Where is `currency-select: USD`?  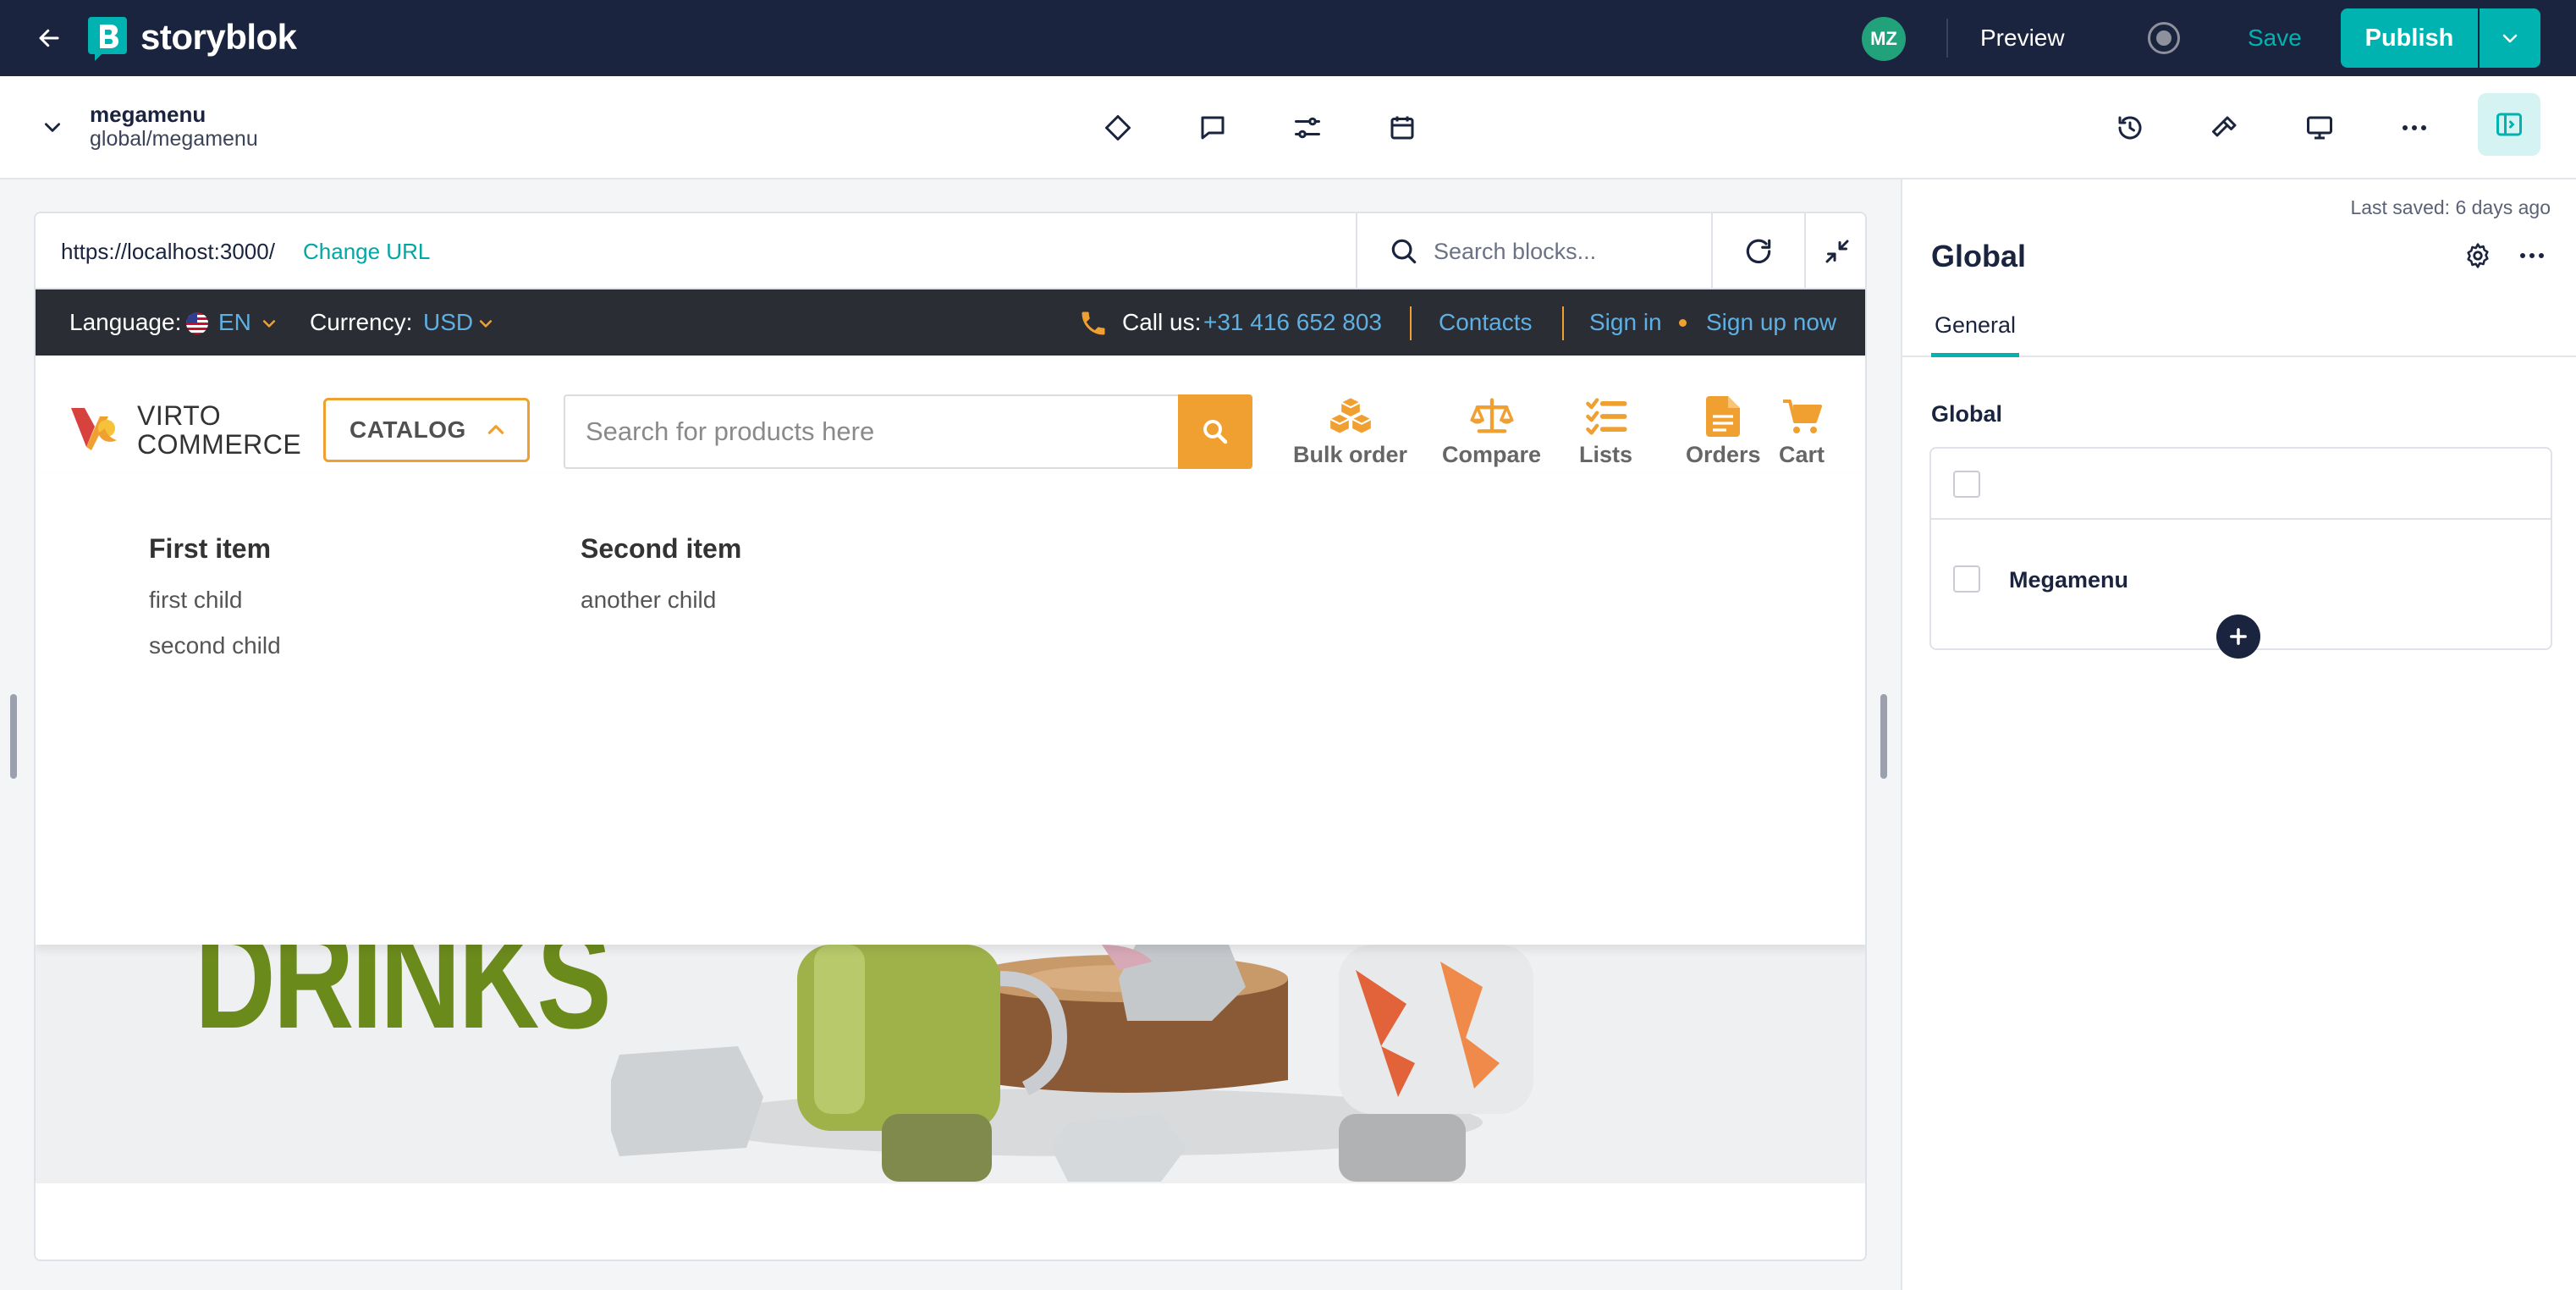 currency-select: USD is located at coordinates (448, 322).